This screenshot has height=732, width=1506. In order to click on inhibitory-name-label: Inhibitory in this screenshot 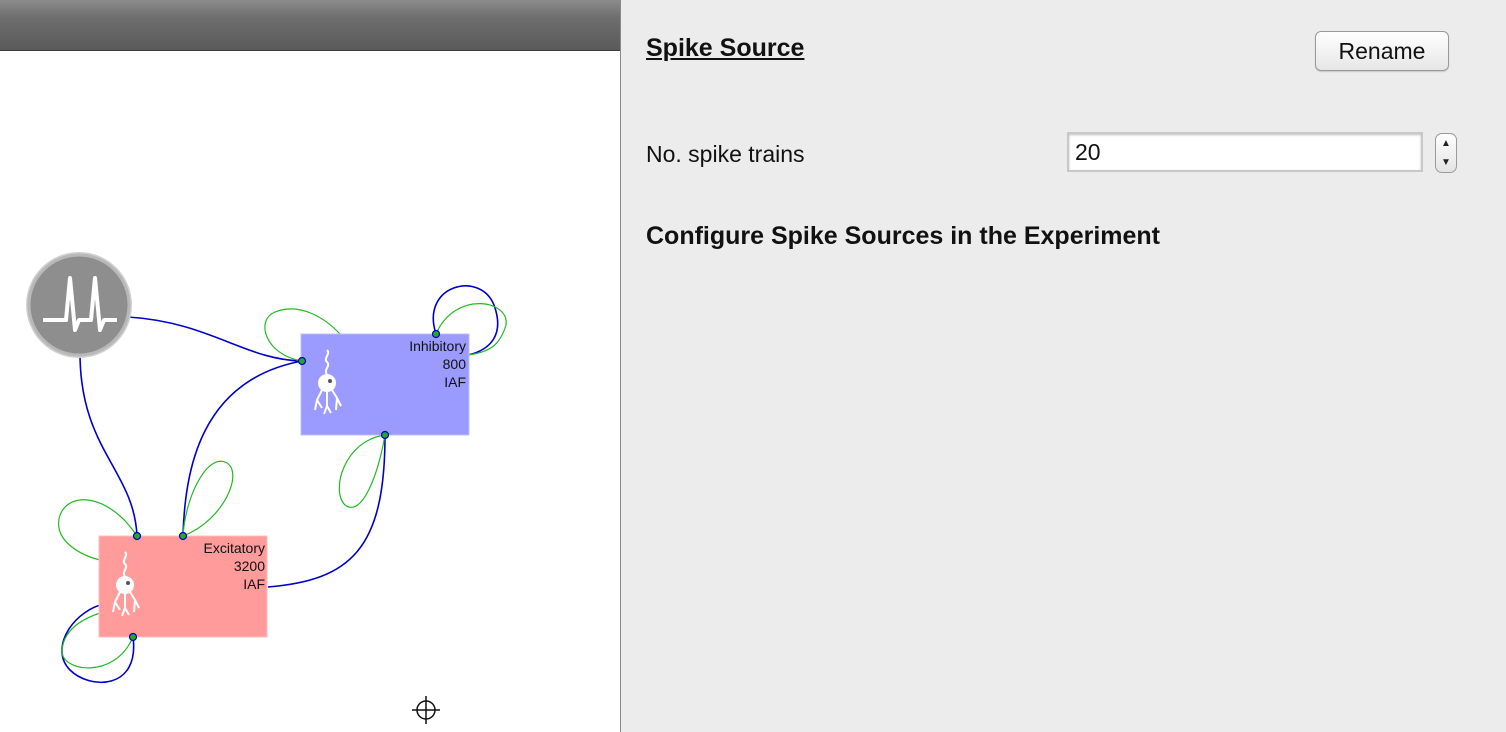, I will do `click(437, 346)`.